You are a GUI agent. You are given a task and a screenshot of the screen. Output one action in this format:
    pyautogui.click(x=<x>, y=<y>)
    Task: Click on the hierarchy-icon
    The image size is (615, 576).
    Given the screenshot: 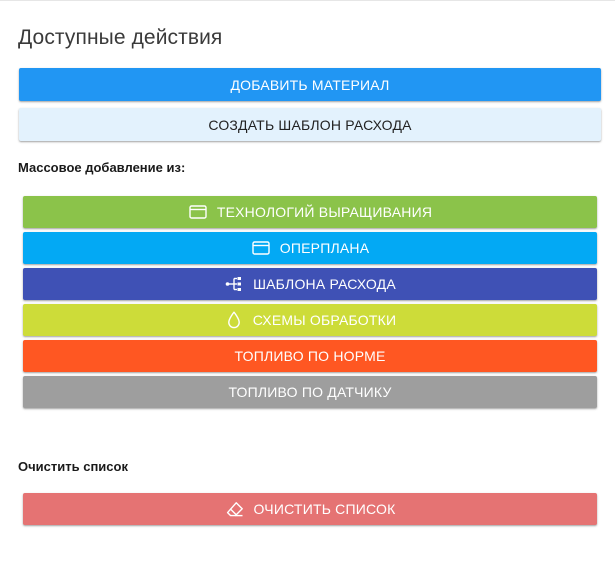 What is the action you would take?
    pyautogui.click(x=234, y=284)
    